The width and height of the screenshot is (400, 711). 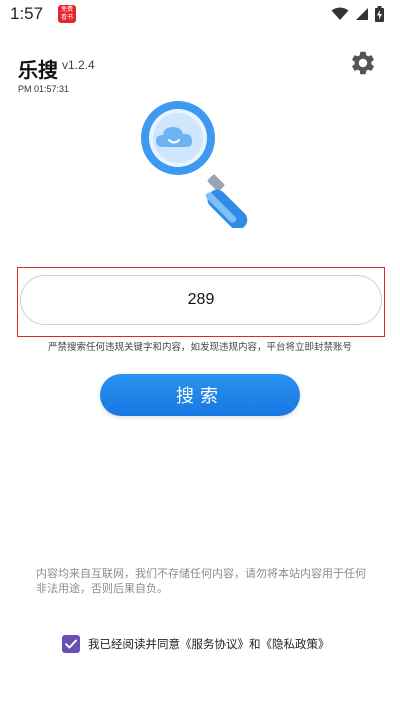 I want to click on agreement-checkbox, so click(x=71, y=644).